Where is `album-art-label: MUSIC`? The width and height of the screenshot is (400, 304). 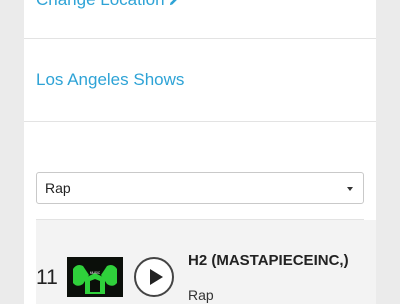 album-art-label: MUSIC is located at coordinates (95, 273).